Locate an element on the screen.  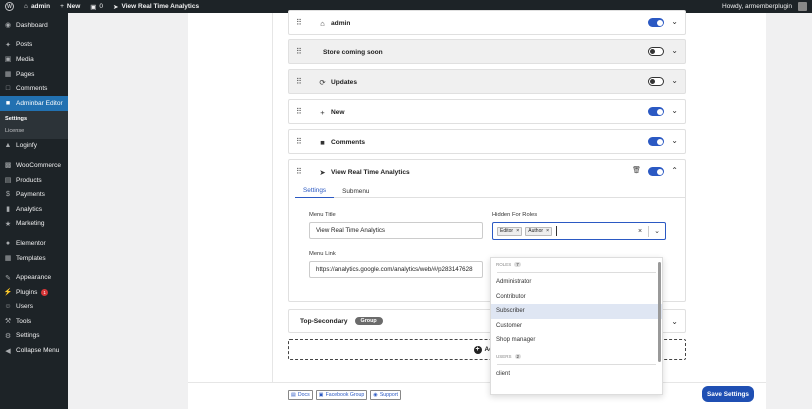
payments-icon: $ is located at coordinates (8, 195).